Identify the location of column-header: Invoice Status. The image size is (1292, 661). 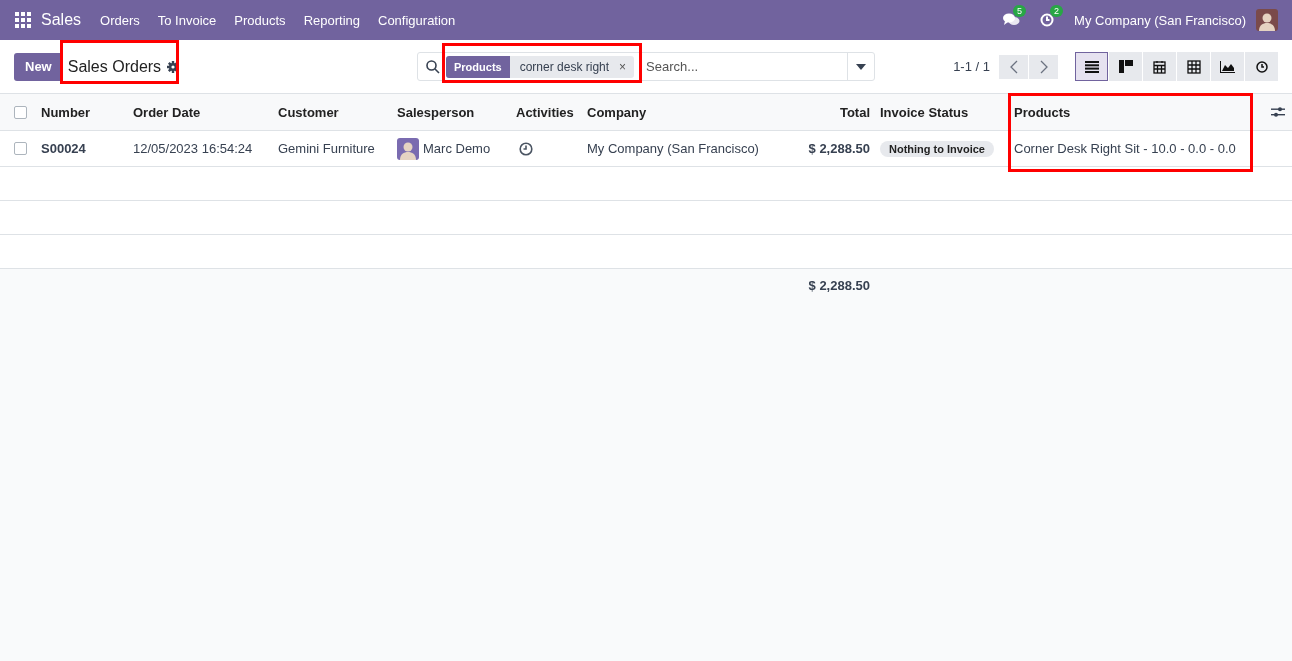
(940, 112).